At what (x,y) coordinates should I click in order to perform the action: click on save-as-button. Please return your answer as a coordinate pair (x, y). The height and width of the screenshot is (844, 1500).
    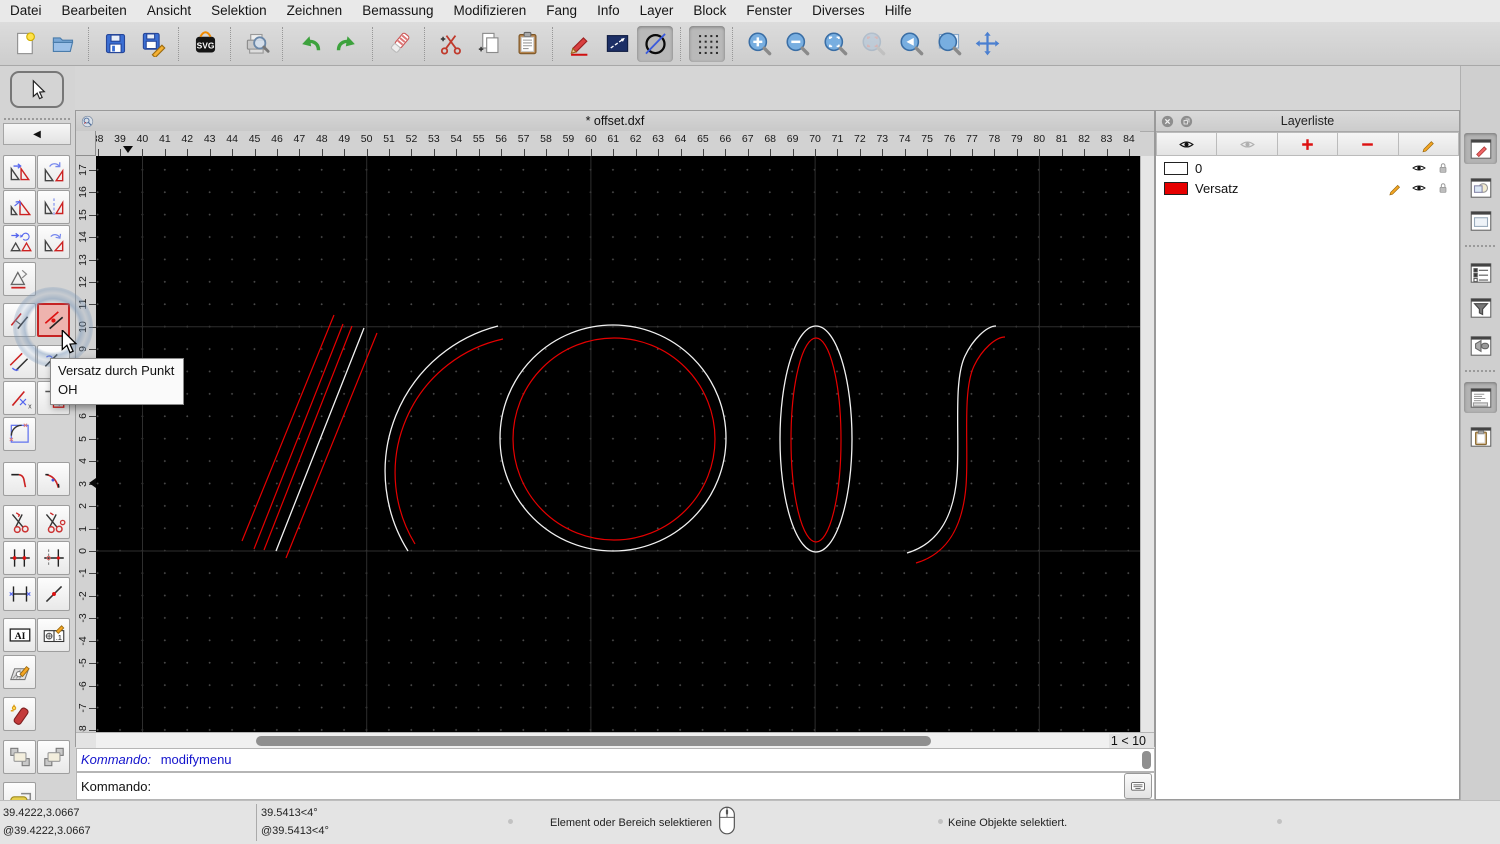
    Looking at the image, I should click on (153, 44).